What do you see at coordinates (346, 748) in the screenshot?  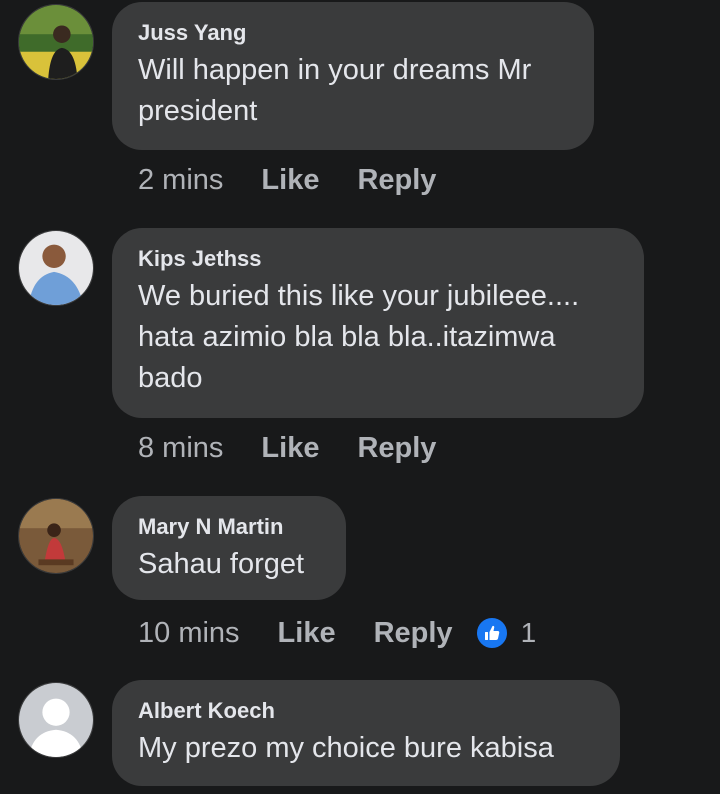 I see `comment-text: My prezo my choice bure kabisa` at bounding box center [346, 748].